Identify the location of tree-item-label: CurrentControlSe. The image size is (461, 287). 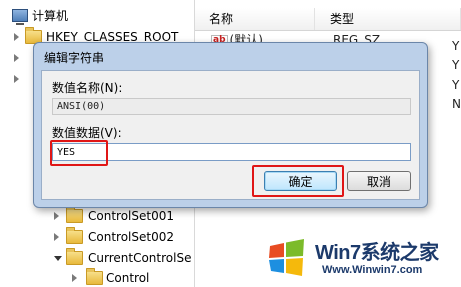
(140, 258).